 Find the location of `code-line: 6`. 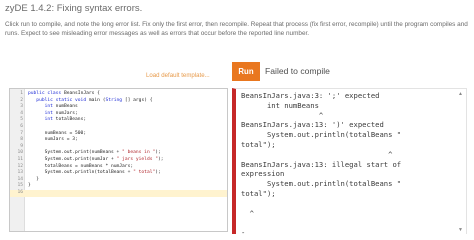

code-line: 6 is located at coordinates (118, 127).